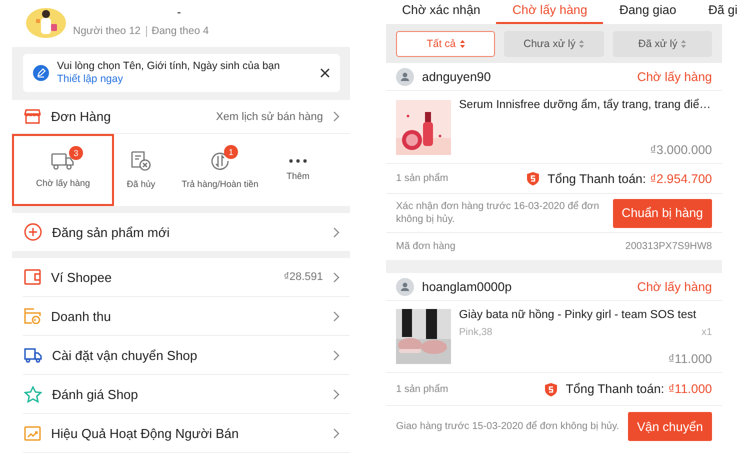 The width and height of the screenshot is (741, 456). Describe the element at coordinates (670, 426) in the screenshot. I see `action-button: Vận chuyển` at that location.